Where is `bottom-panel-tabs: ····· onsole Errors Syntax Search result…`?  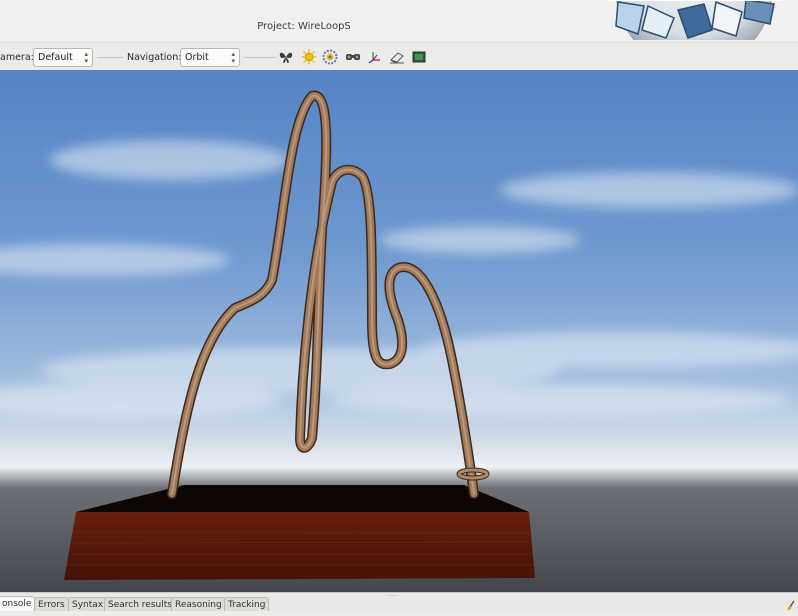 bottom-panel-tabs: ····· onsole Errors Syntax Search result… is located at coordinates (399, 601).